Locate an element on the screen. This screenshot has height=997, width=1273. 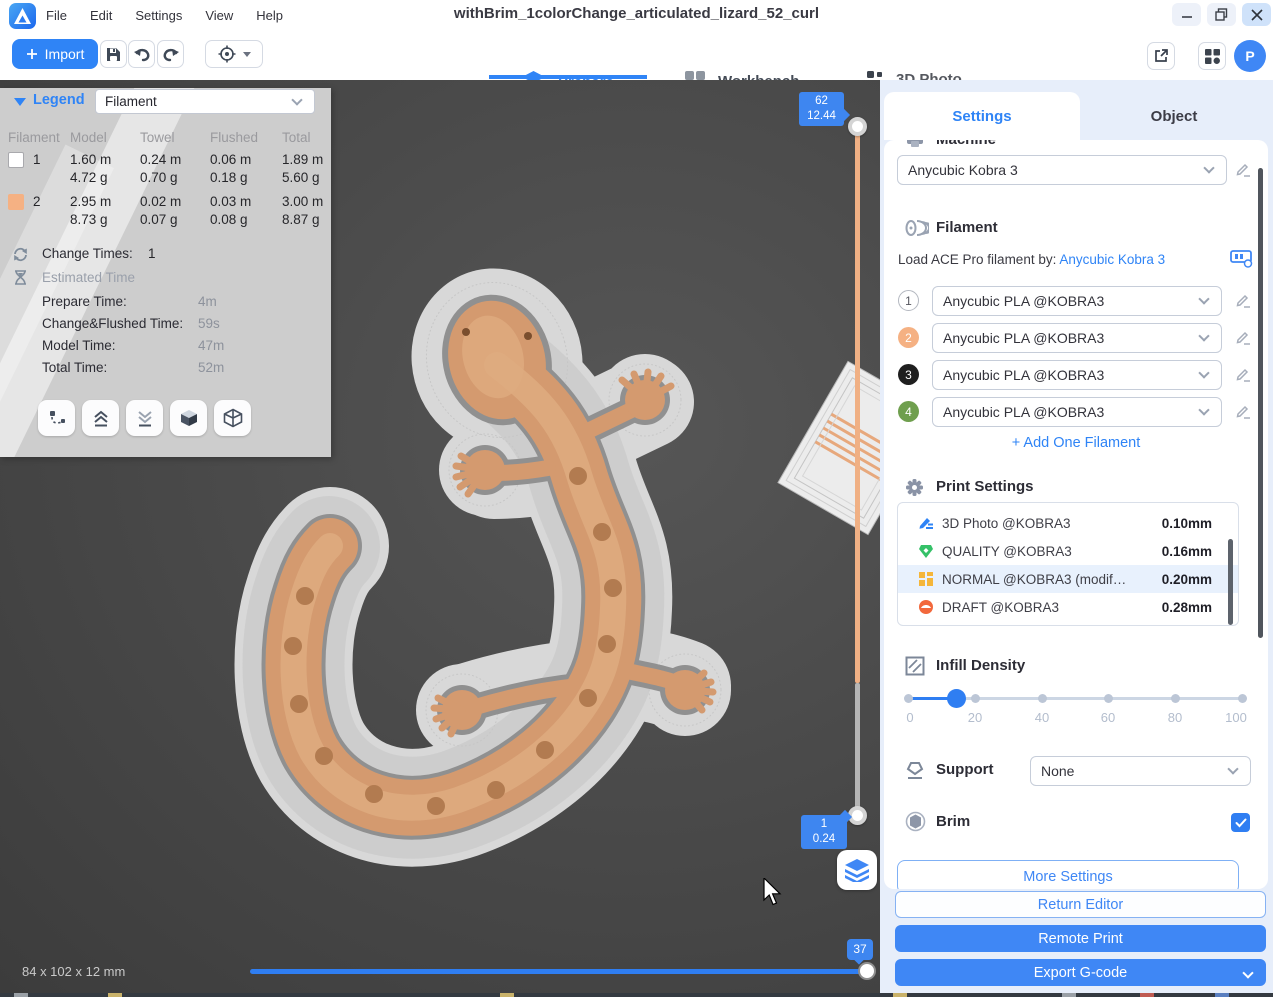
model-time-label: Model Time: is located at coordinates (79, 345).